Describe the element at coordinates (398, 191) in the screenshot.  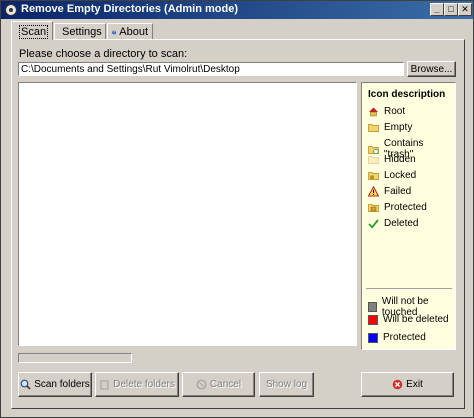
I see `legend-label: Failed` at that location.